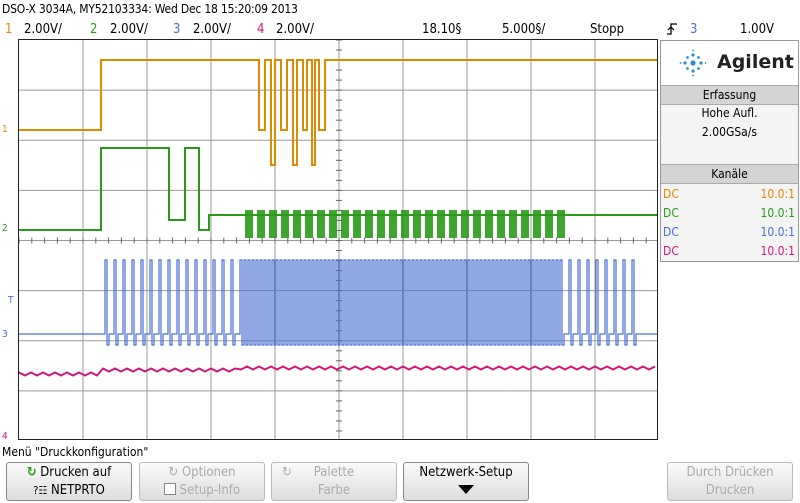 Image resolution: width=800 pixels, height=503 pixels. Describe the element at coordinates (5, 437) in the screenshot. I see `channel-4-ground-marker: 4` at that location.